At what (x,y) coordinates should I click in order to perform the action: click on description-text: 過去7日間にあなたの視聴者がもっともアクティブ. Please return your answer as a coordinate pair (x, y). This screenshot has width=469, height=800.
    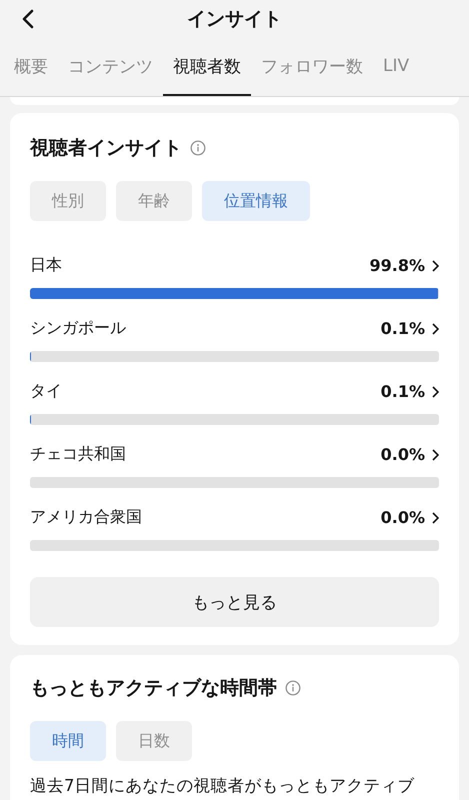
    Looking at the image, I should click on (223, 786).